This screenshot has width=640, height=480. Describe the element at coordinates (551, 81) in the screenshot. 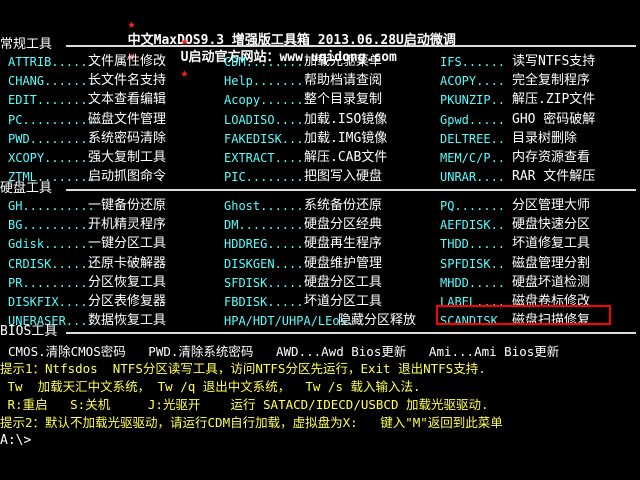

I see `tool-description: 完全复制程序` at that location.